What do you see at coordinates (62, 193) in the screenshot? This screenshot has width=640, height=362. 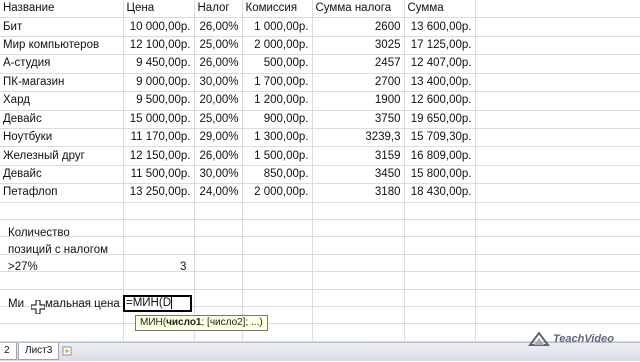 I see `table-cell-name: Петафлоп` at bounding box center [62, 193].